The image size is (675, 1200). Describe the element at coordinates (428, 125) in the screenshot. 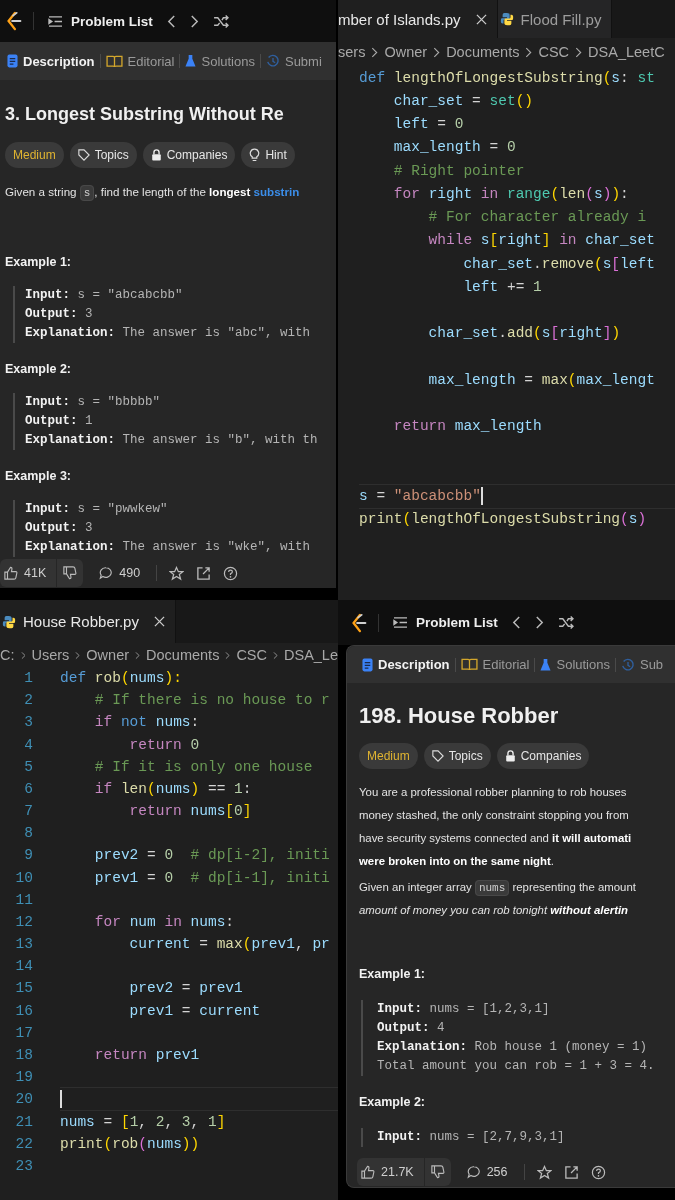

I see `code-line: left = 0` at that location.